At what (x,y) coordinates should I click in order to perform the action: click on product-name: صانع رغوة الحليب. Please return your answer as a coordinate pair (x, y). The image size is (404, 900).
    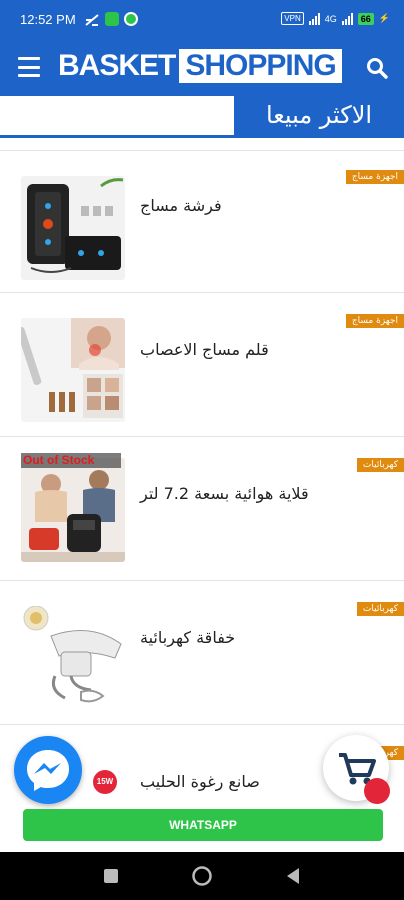
    Looking at the image, I should click on (200, 781).